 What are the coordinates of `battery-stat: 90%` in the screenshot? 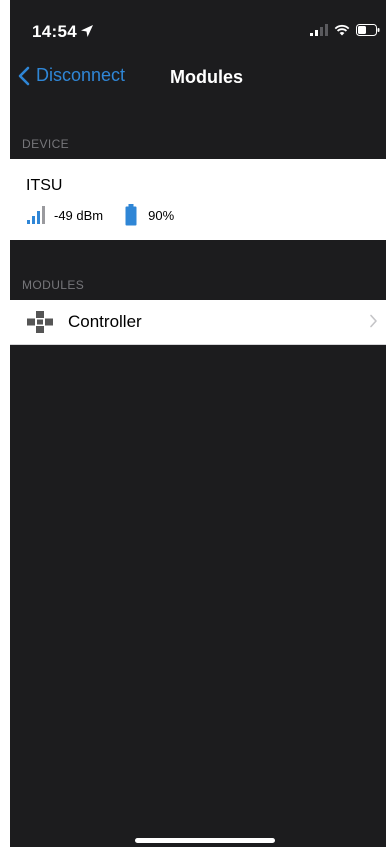 It's located at (149, 215).